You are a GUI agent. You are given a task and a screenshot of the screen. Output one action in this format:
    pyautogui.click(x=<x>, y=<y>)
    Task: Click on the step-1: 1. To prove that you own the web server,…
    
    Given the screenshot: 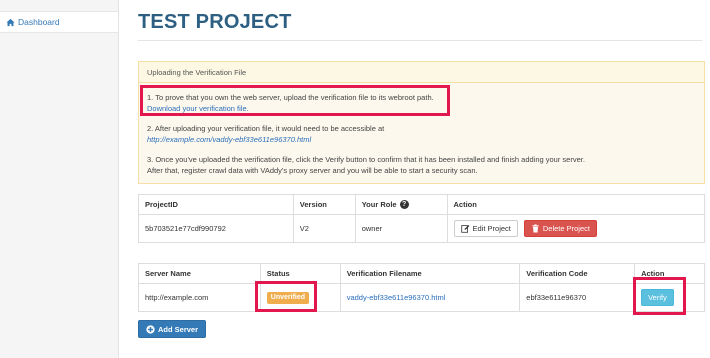 What is the action you would take?
    pyautogui.click(x=290, y=103)
    